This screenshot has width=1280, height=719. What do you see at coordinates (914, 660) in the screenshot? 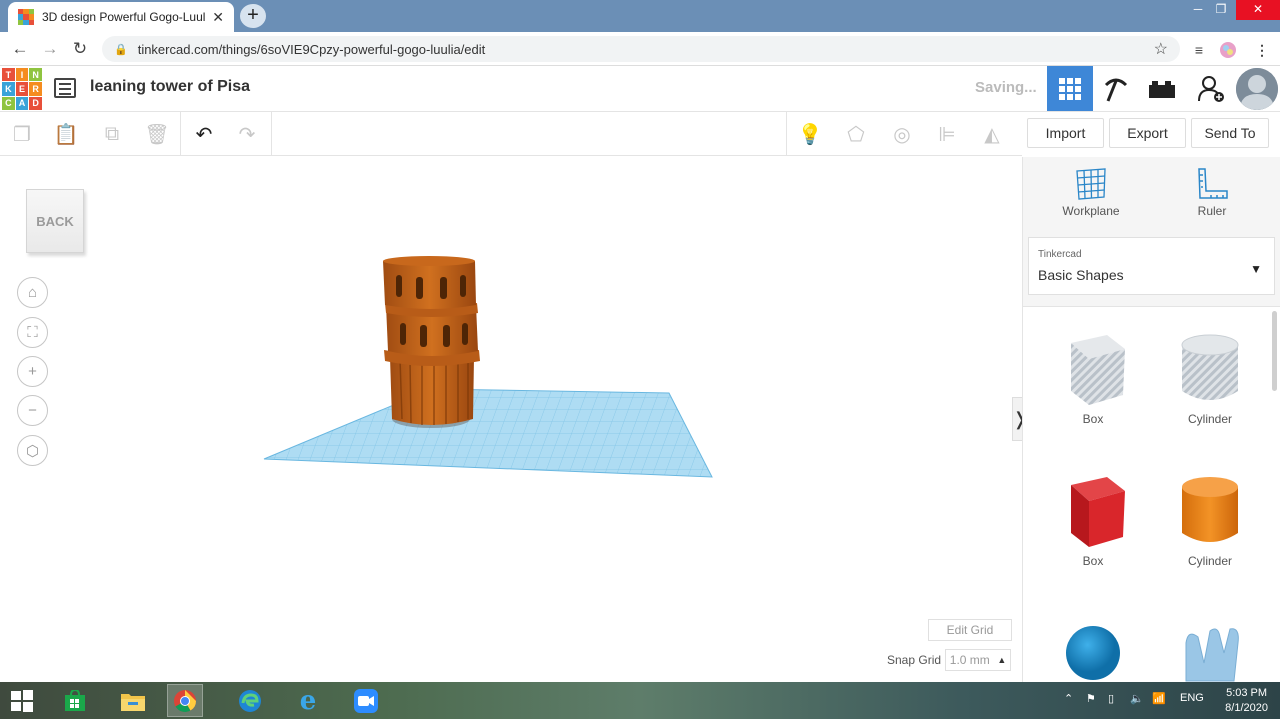
I see `snap-grid-label: Snap Grid` at bounding box center [914, 660].